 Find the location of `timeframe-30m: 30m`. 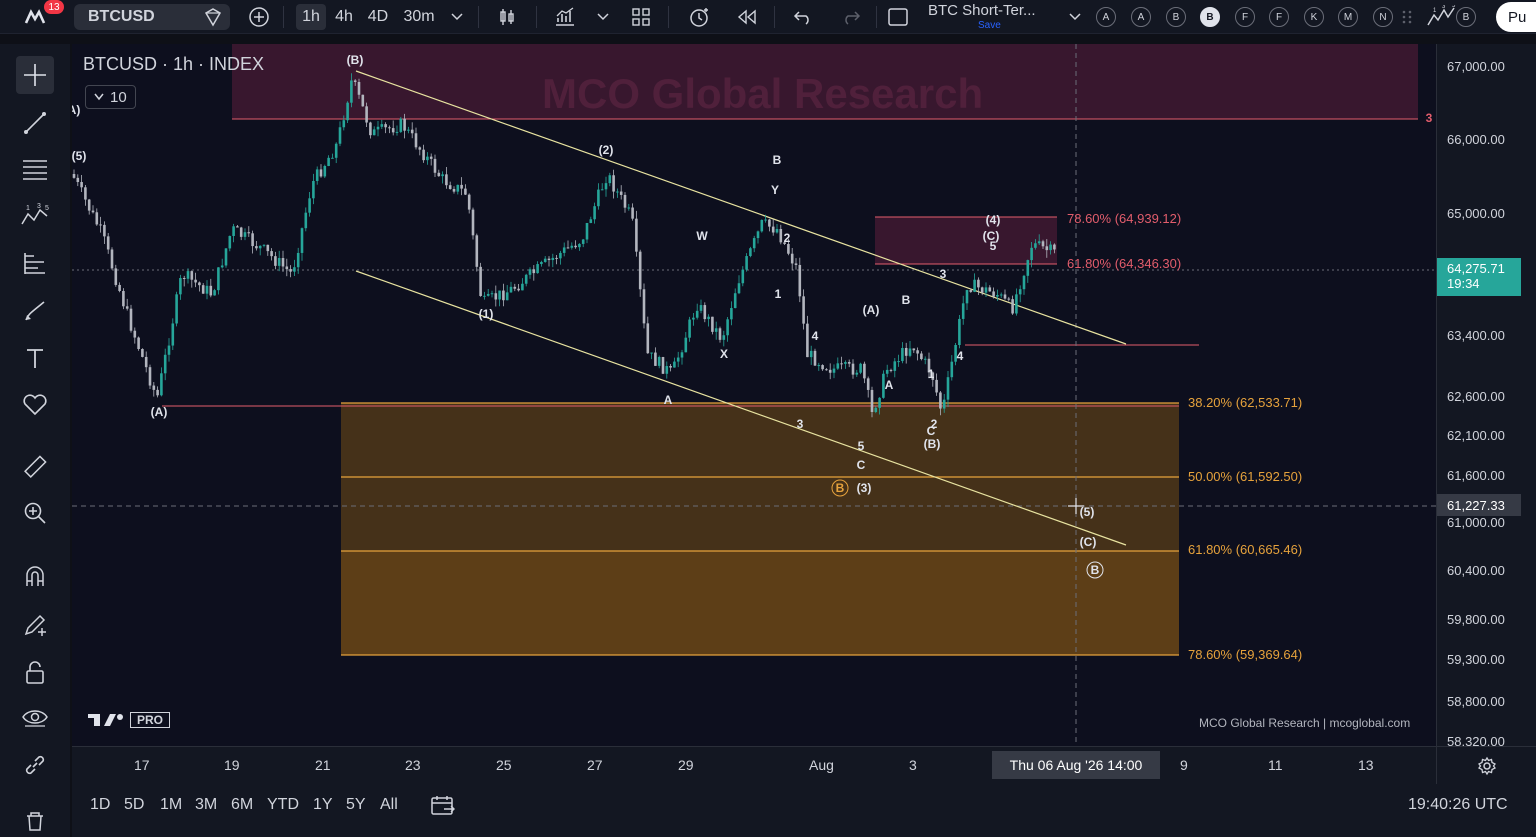

timeframe-30m: 30m is located at coordinates (419, 17).